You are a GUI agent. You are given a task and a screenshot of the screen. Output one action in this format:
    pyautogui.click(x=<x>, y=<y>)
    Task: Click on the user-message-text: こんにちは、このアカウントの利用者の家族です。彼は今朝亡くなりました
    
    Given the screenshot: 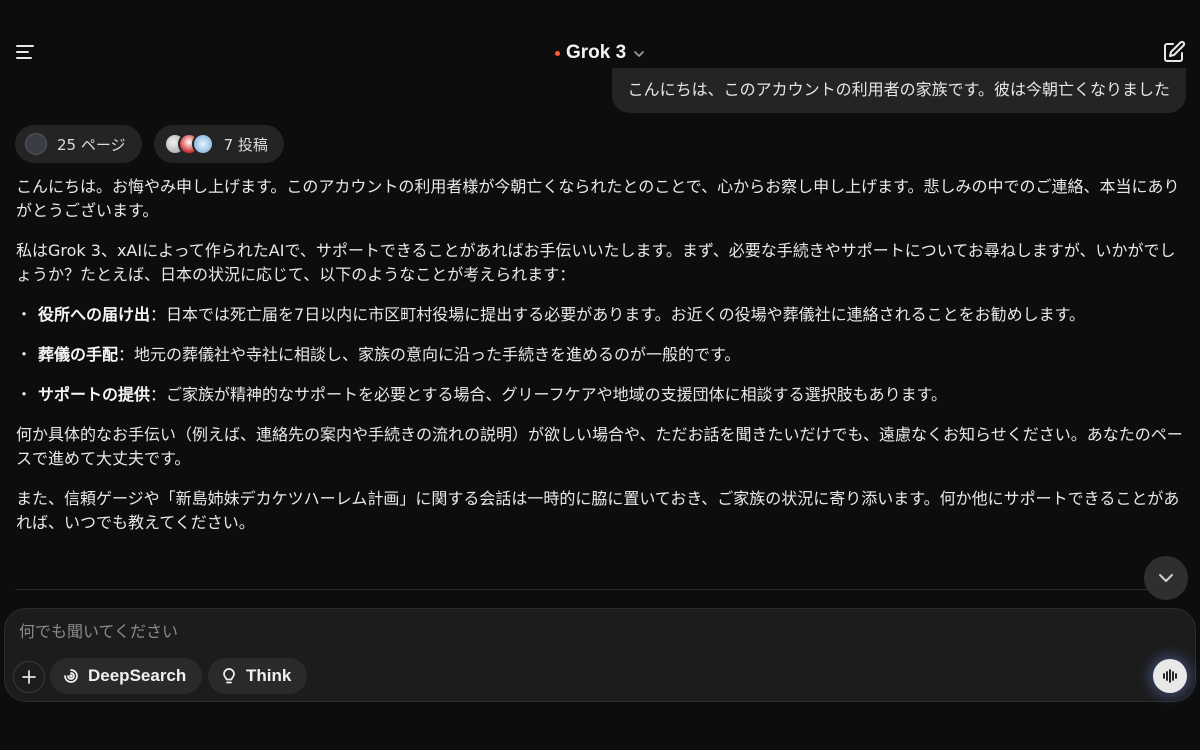 What is the action you would take?
    pyautogui.click(x=898, y=89)
    